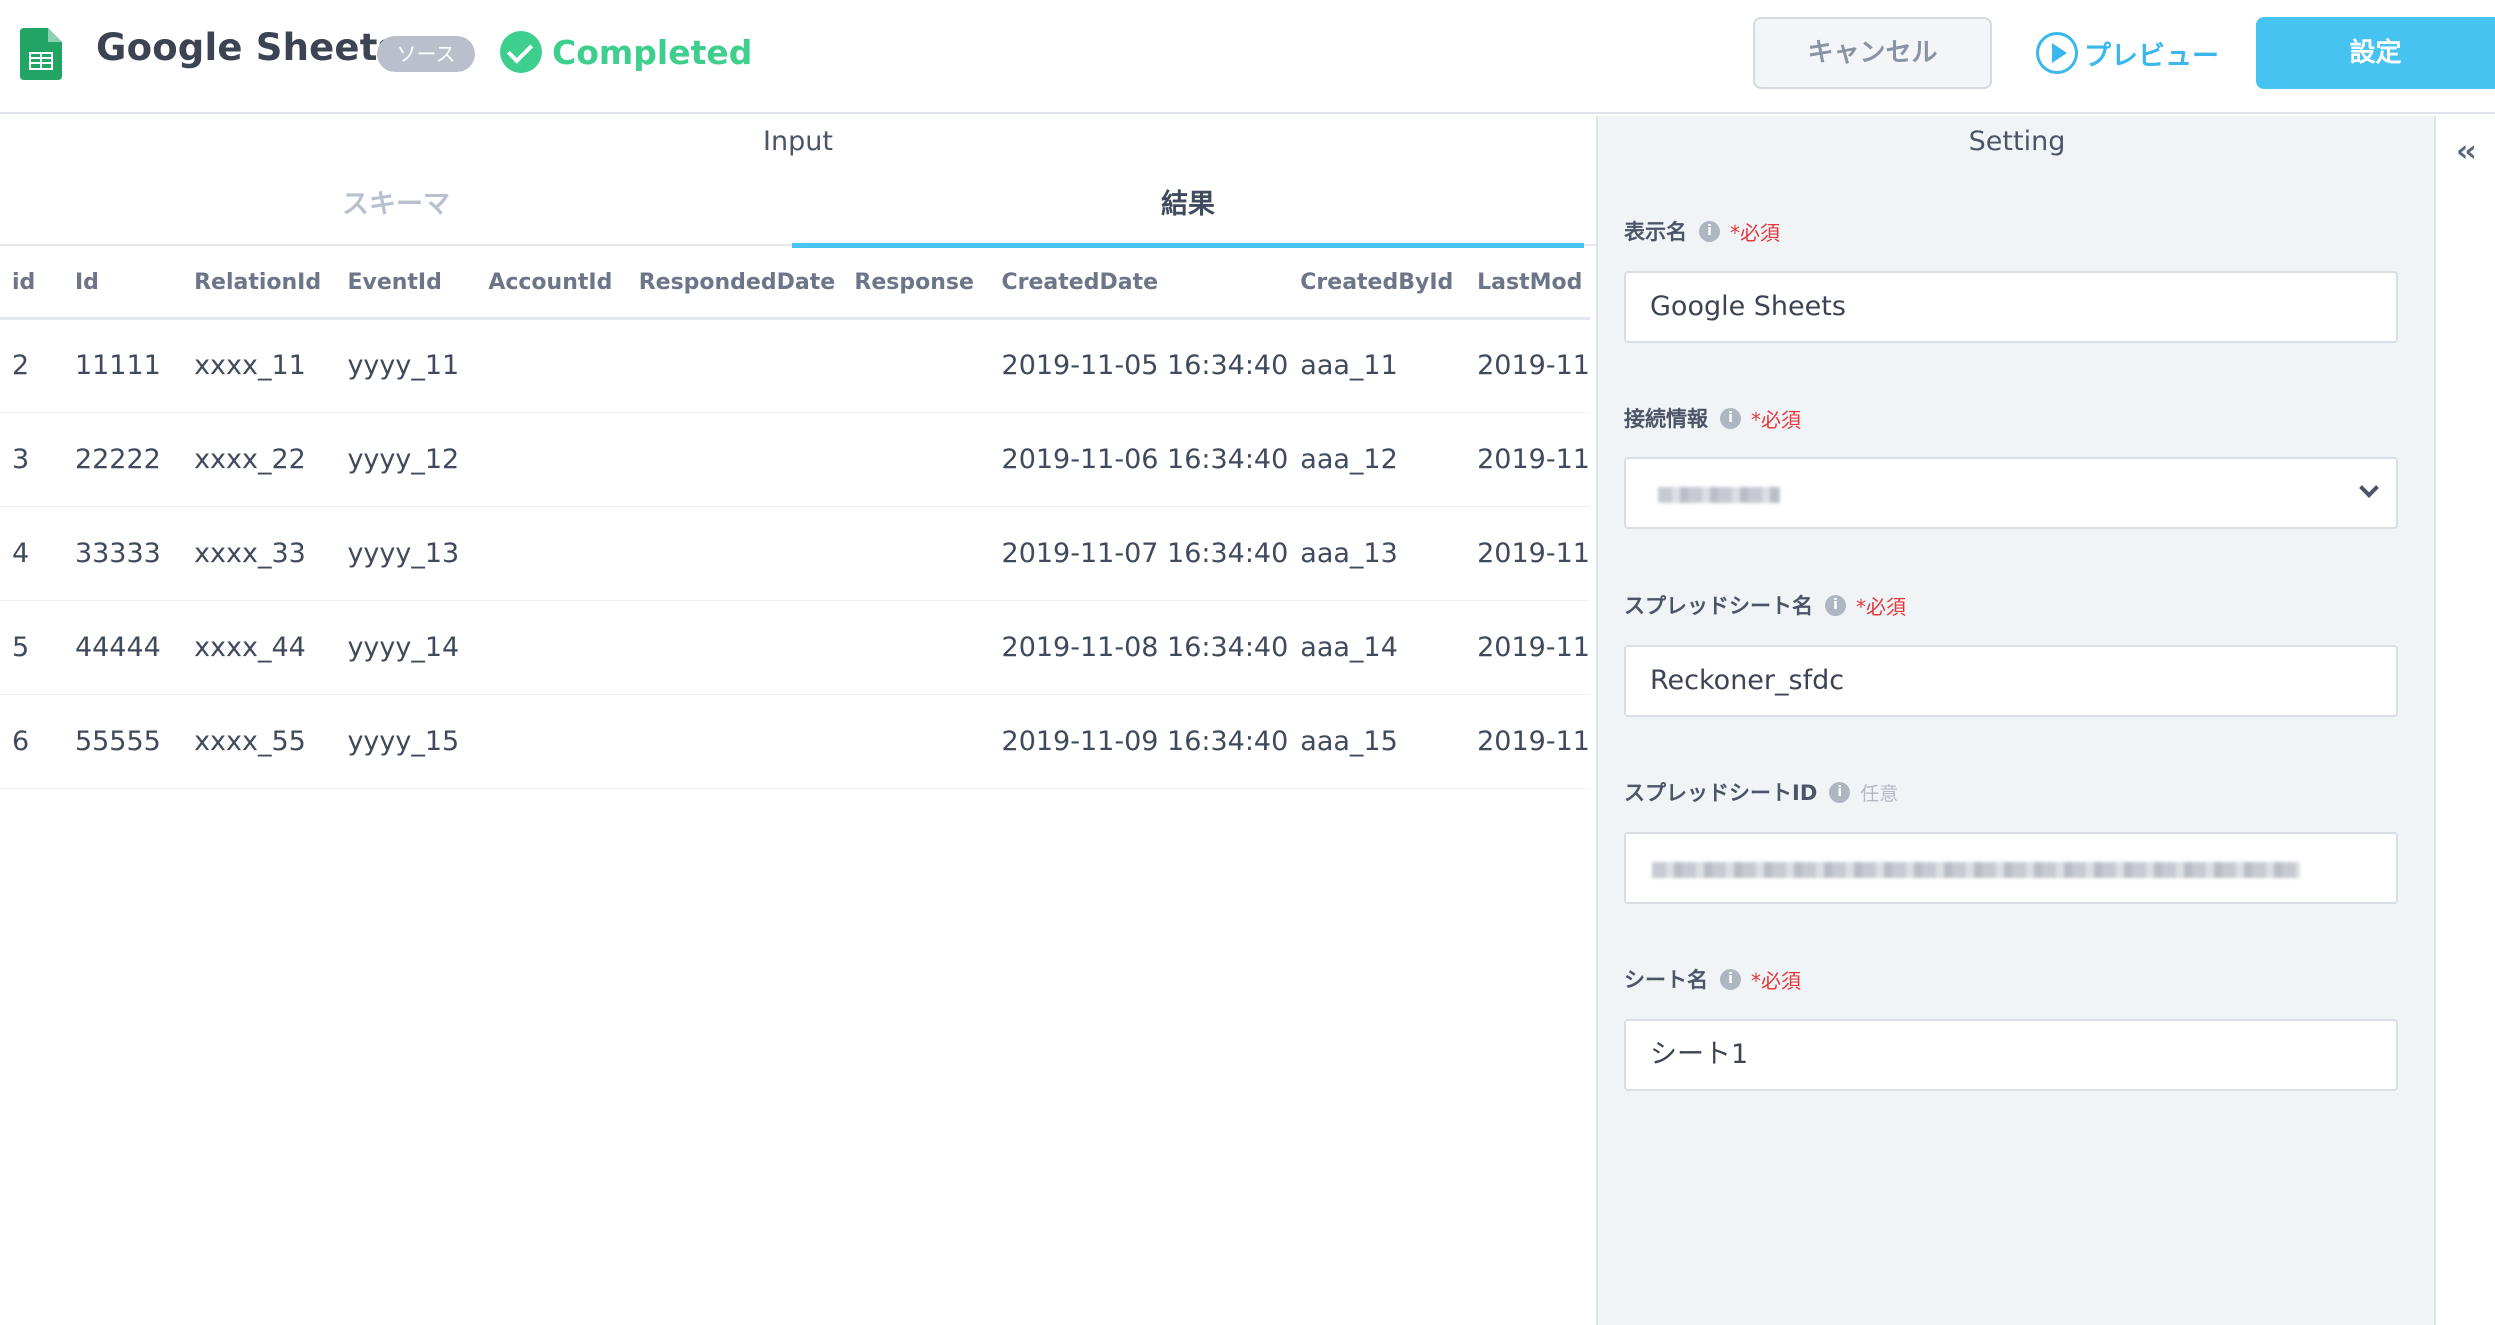 This screenshot has width=2495, height=1325. I want to click on table-cell: 2019-11-09 16:34:40, so click(1139, 741).